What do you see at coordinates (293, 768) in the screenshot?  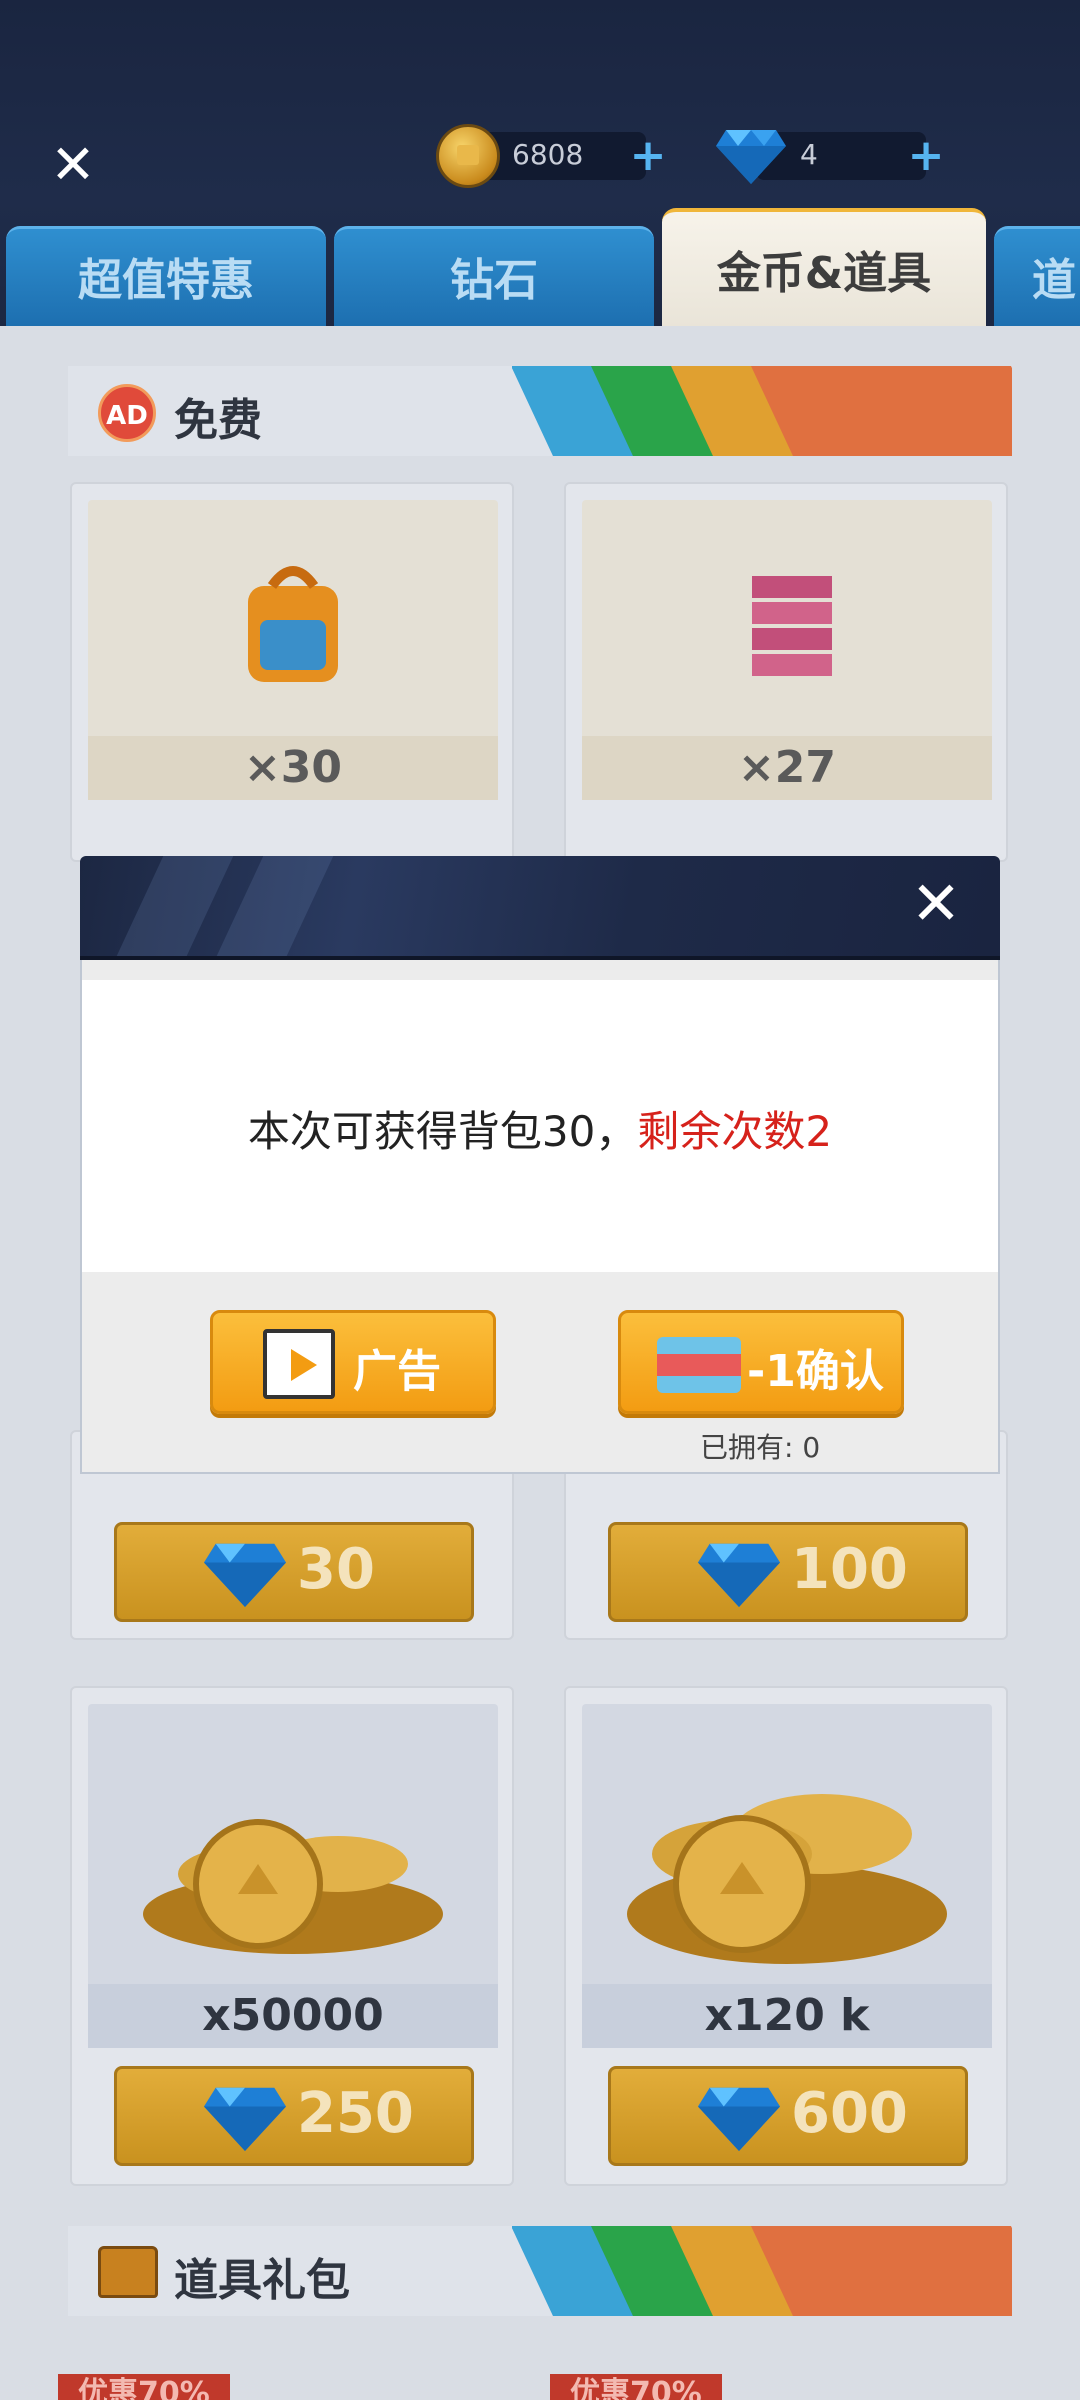 I see `item-quantity: ×30` at bounding box center [293, 768].